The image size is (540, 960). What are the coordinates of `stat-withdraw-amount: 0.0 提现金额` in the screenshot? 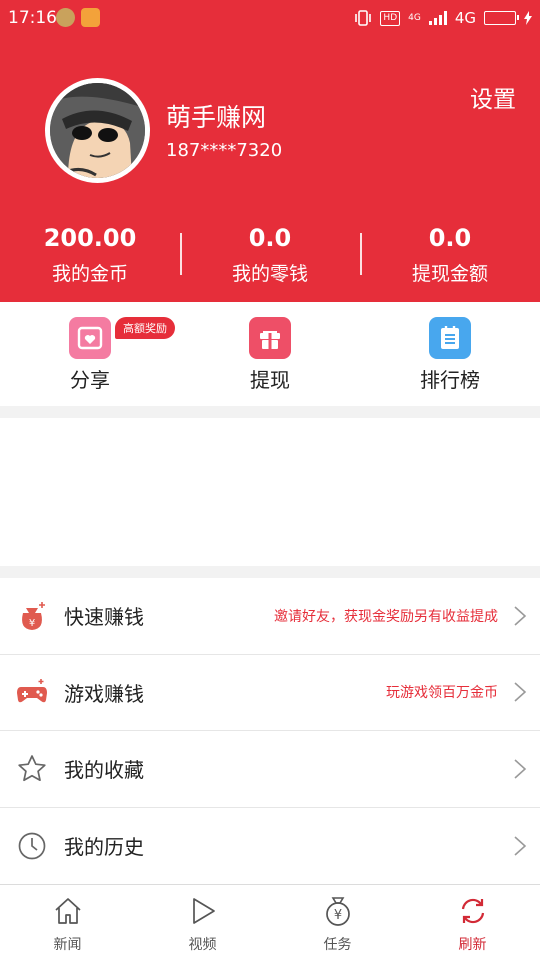 It's located at (450, 257).